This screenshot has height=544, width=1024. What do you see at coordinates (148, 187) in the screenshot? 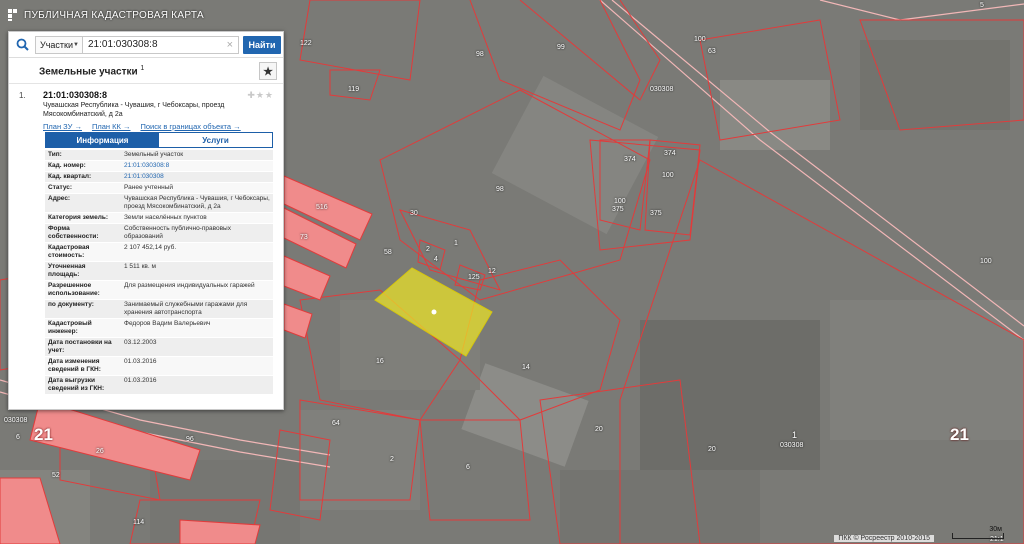
I see `info-row-value: Ранее учтенный` at bounding box center [148, 187].